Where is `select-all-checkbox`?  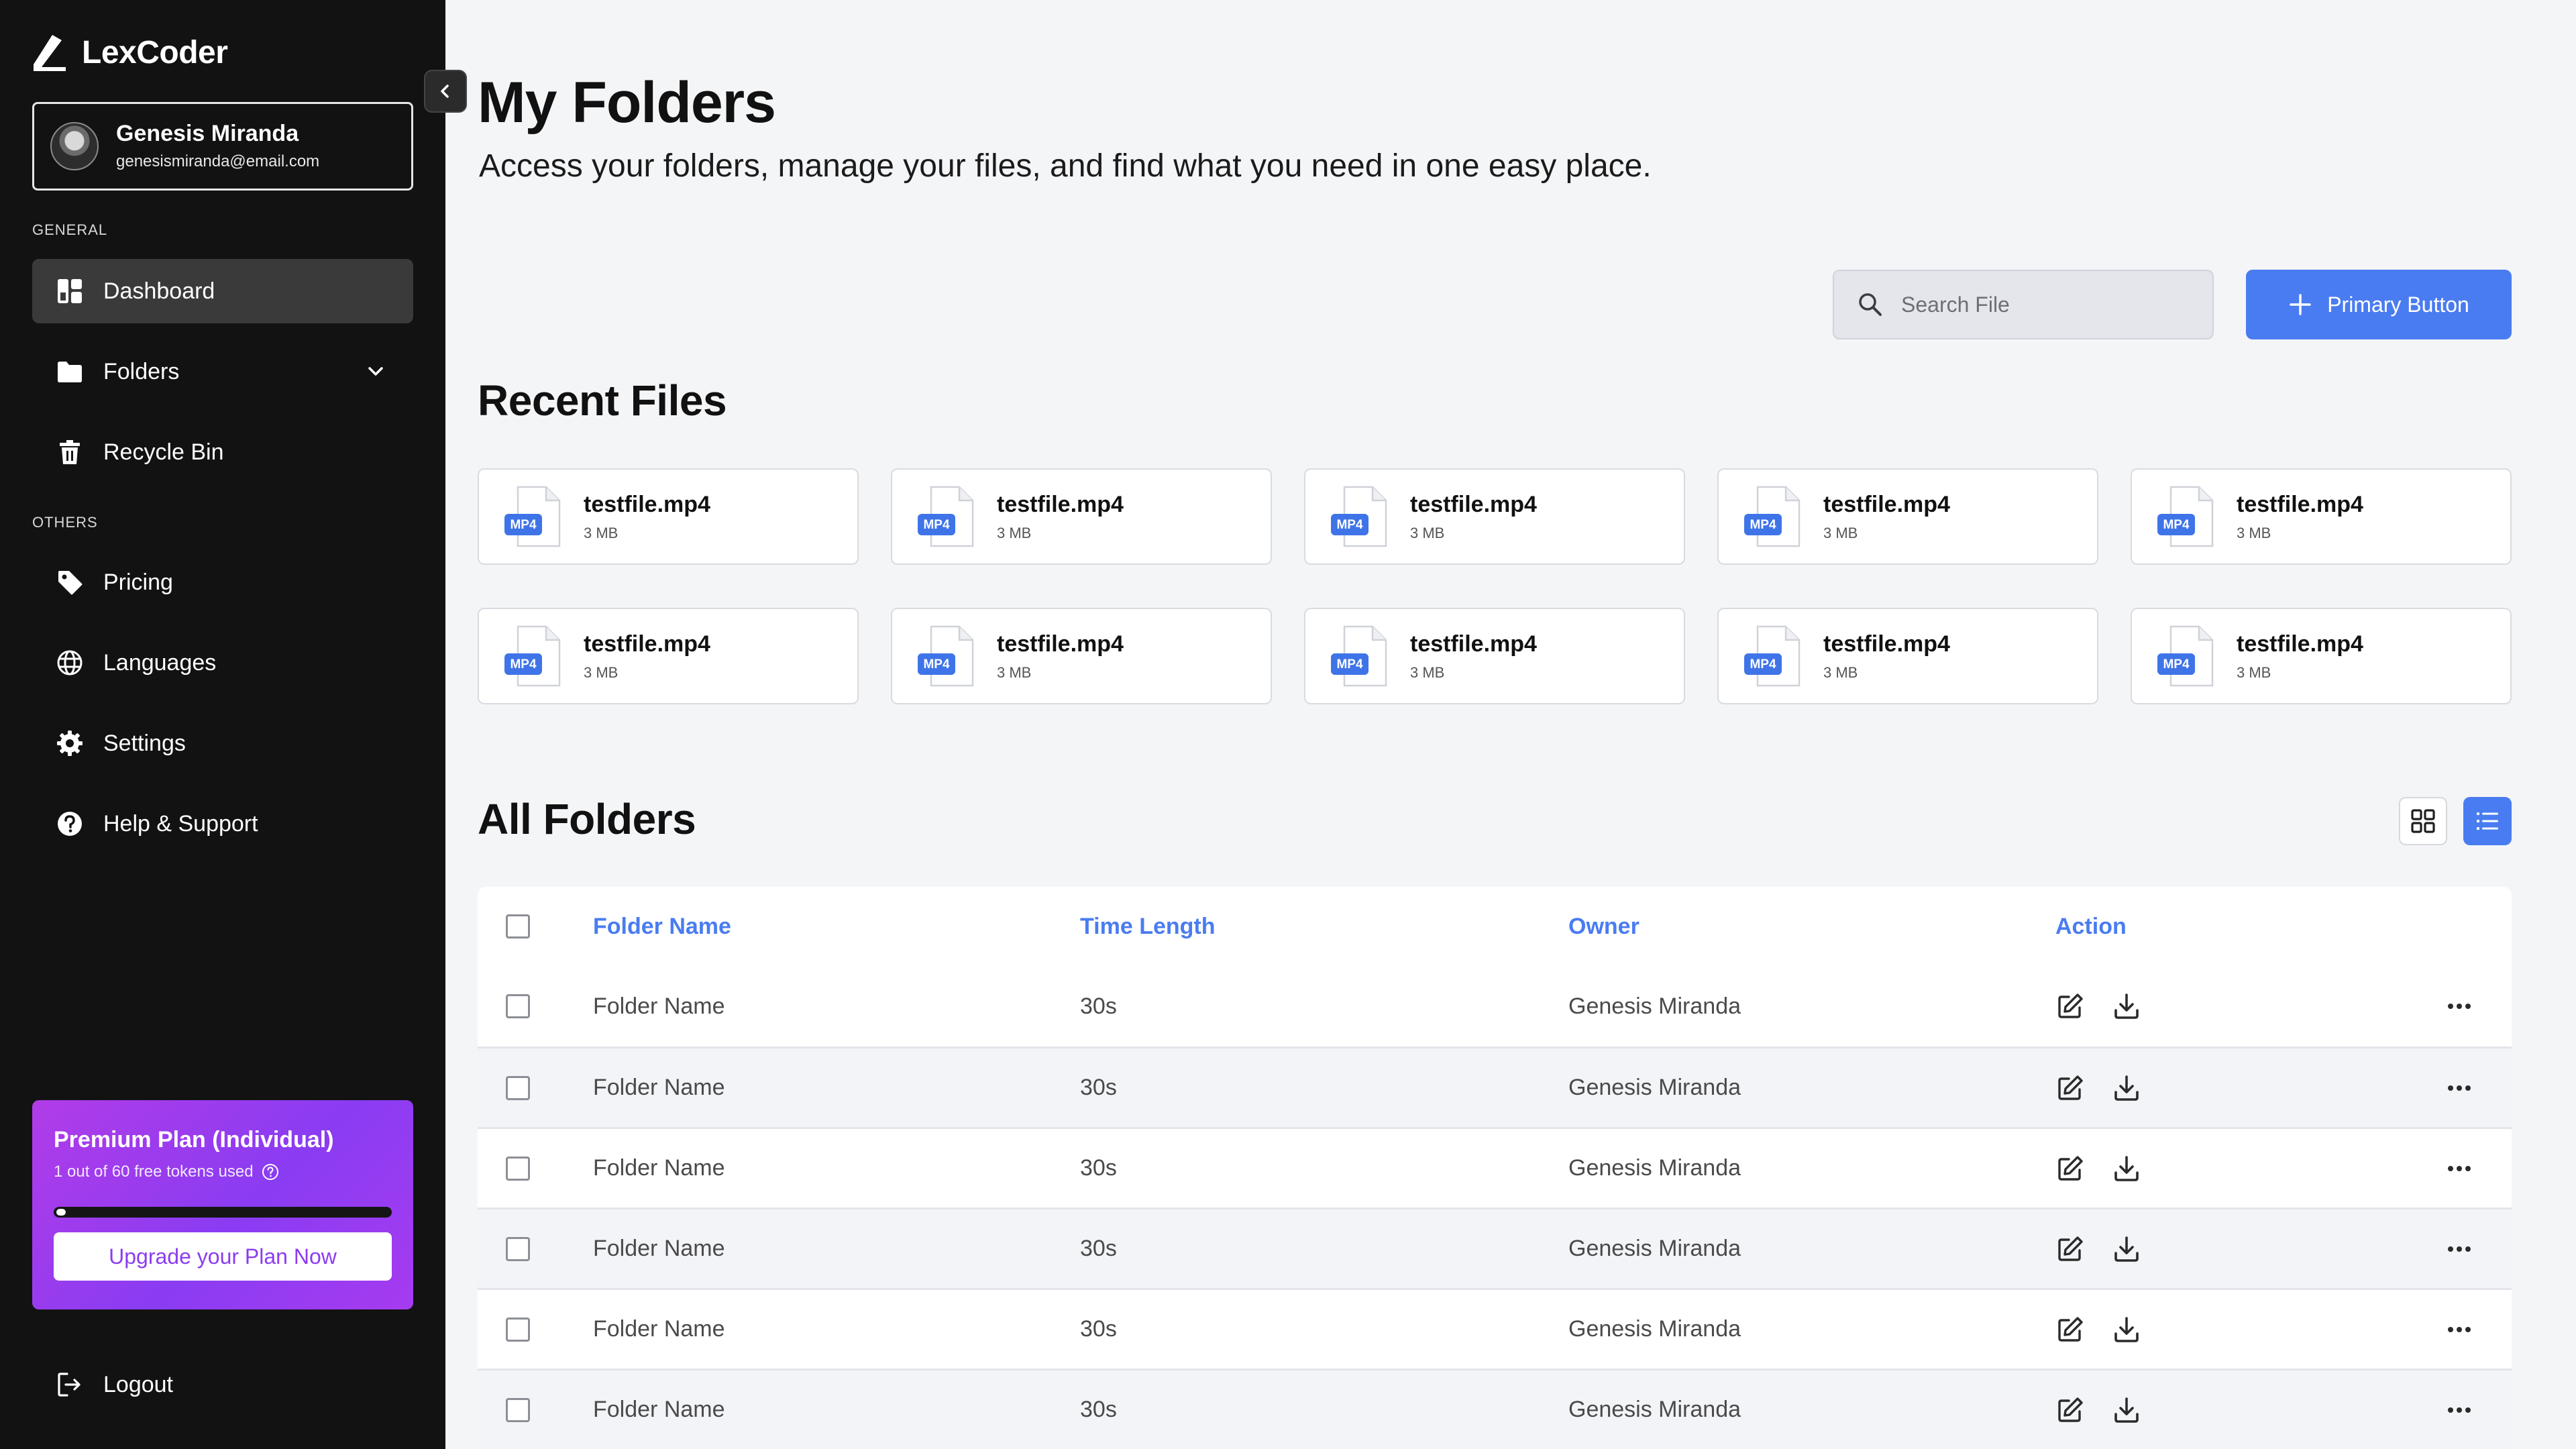 select-all-checkbox is located at coordinates (518, 926).